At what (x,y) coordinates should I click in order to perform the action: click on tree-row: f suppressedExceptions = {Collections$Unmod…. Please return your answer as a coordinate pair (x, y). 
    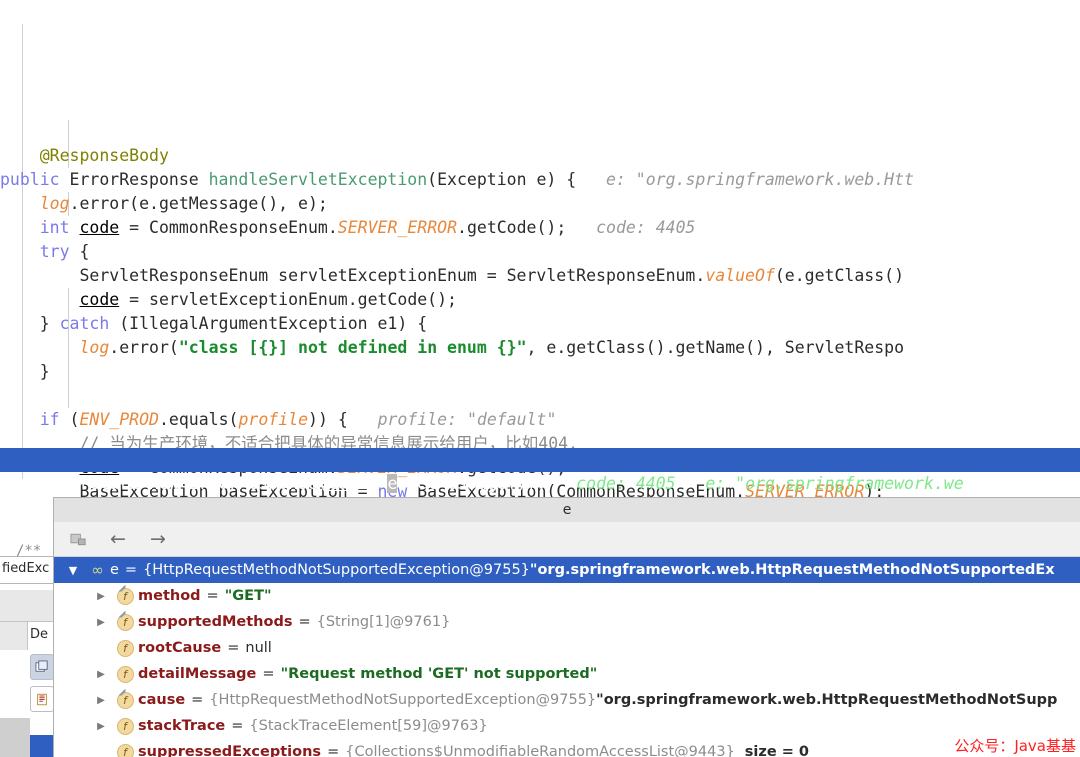
    Looking at the image, I should click on (567, 748).